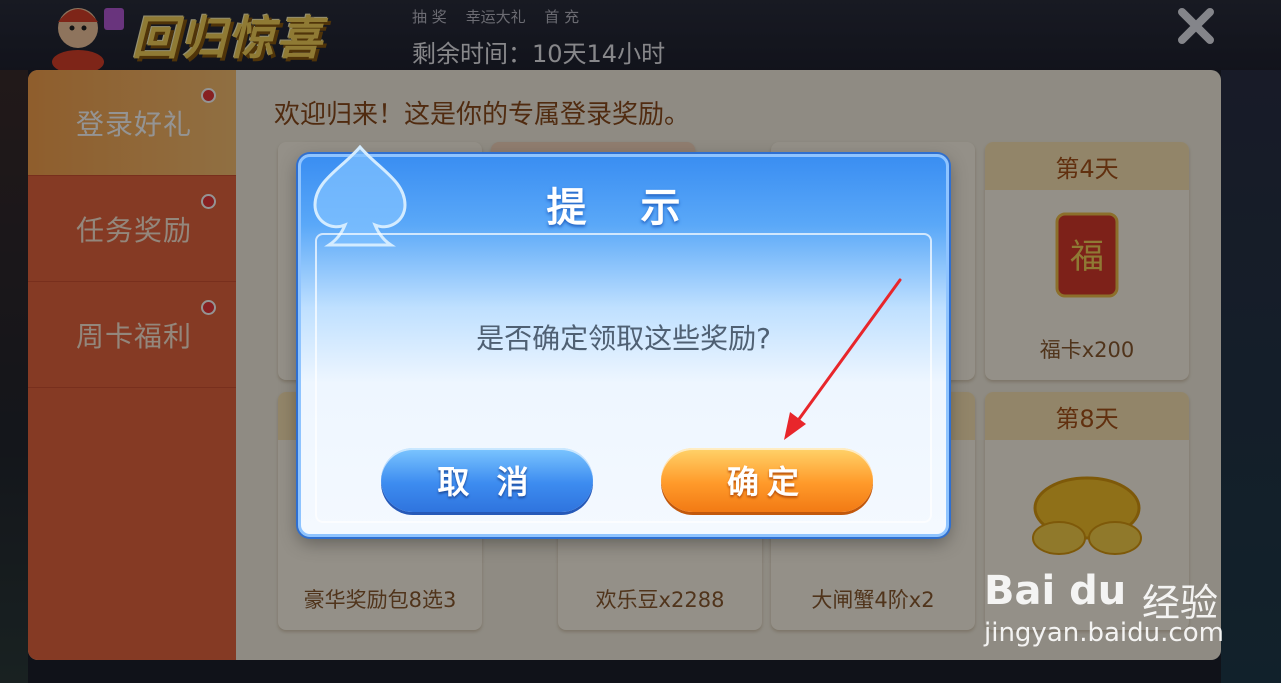  Describe the element at coordinates (1055, 591) in the screenshot. I see `baidu-logo: Bai du` at that location.